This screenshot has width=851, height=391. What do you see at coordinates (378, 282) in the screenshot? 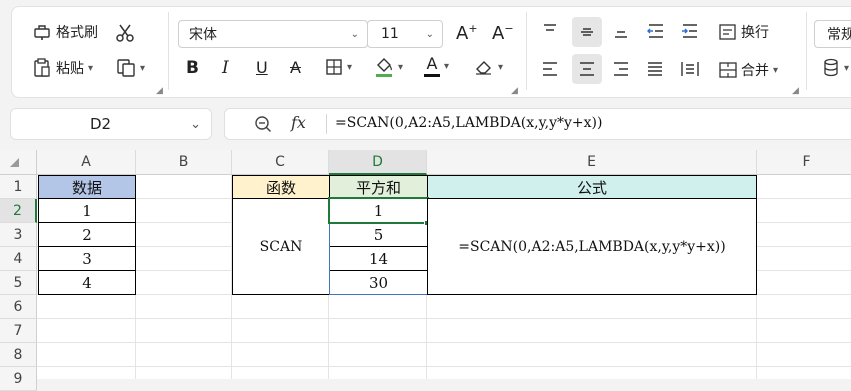
I see `cell-d5: 30` at bounding box center [378, 282].